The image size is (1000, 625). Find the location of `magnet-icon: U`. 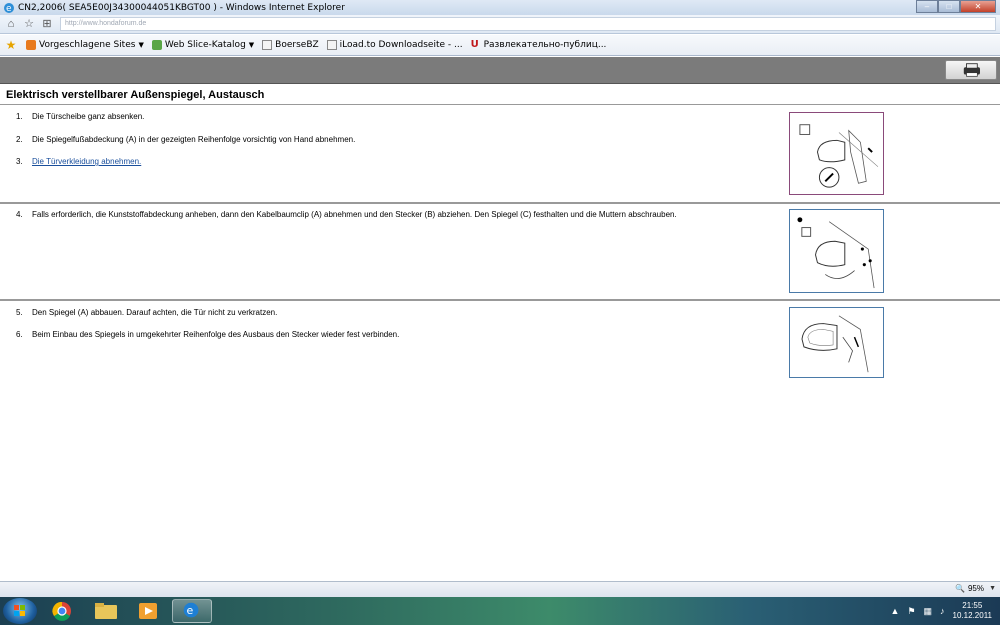

magnet-icon: U is located at coordinates (474, 44).